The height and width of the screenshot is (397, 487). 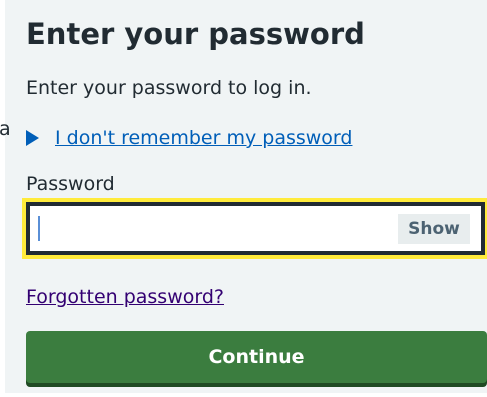 What do you see at coordinates (5, 129) in the screenshot?
I see `clipped-text: a` at bounding box center [5, 129].